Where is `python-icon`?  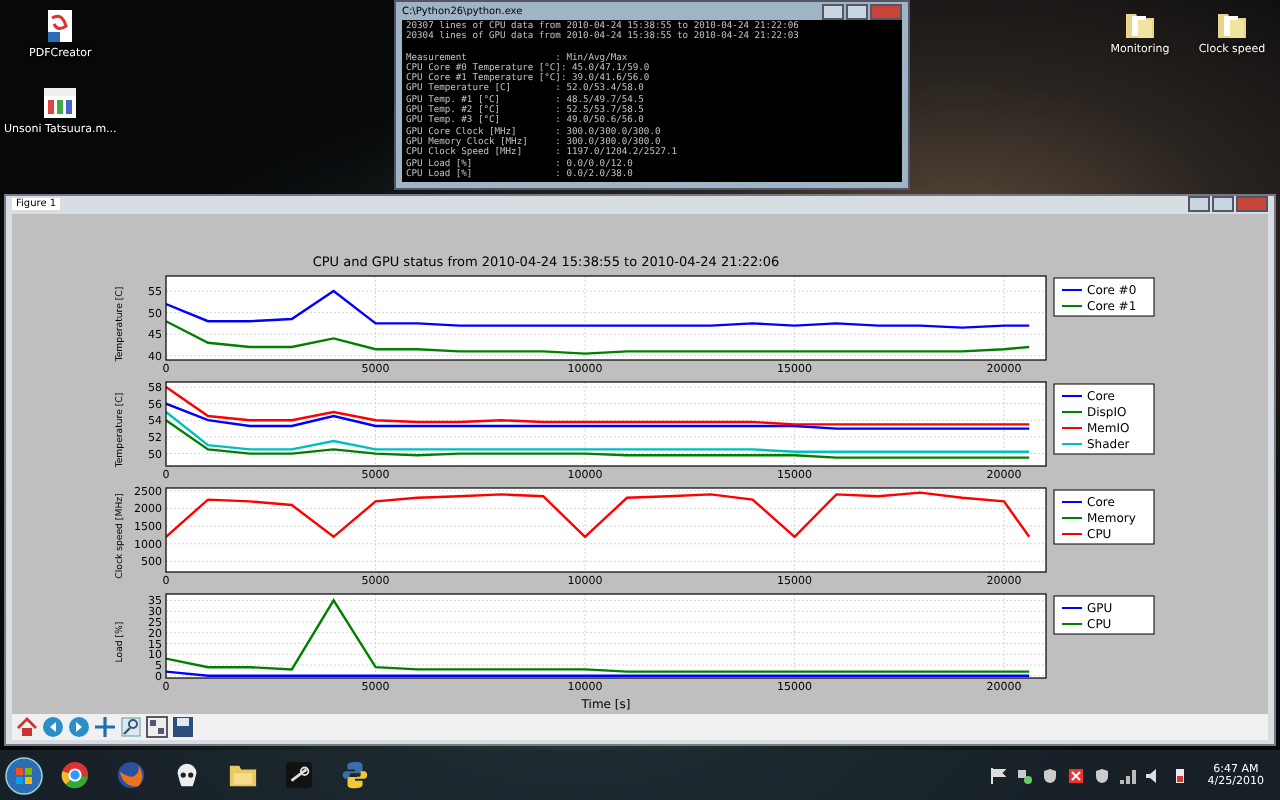
python-icon is located at coordinates (354, 775).